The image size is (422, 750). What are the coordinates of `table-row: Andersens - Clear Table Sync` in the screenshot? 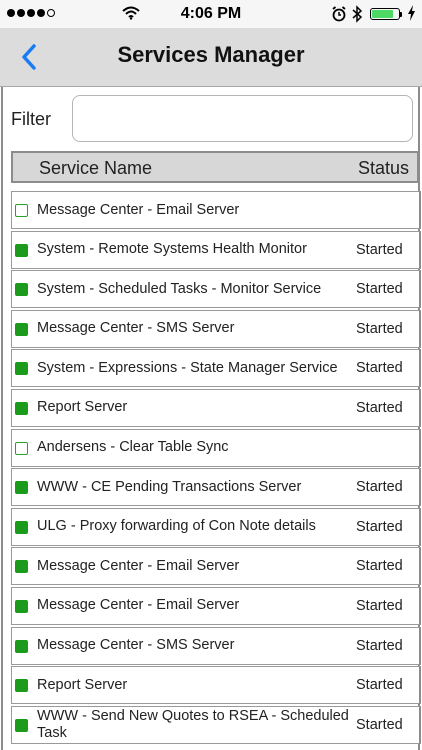 It's located at (216, 447).